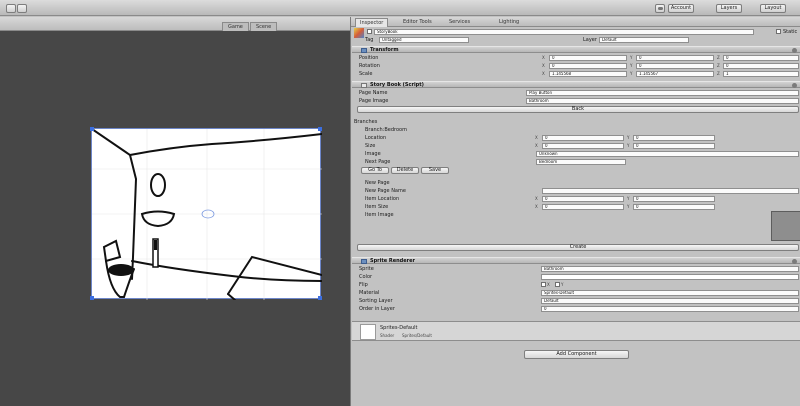 This screenshot has width=800, height=406. Describe the element at coordinates (377, 183) in the screenshot. I see `new-page-label: New Page` at that location.